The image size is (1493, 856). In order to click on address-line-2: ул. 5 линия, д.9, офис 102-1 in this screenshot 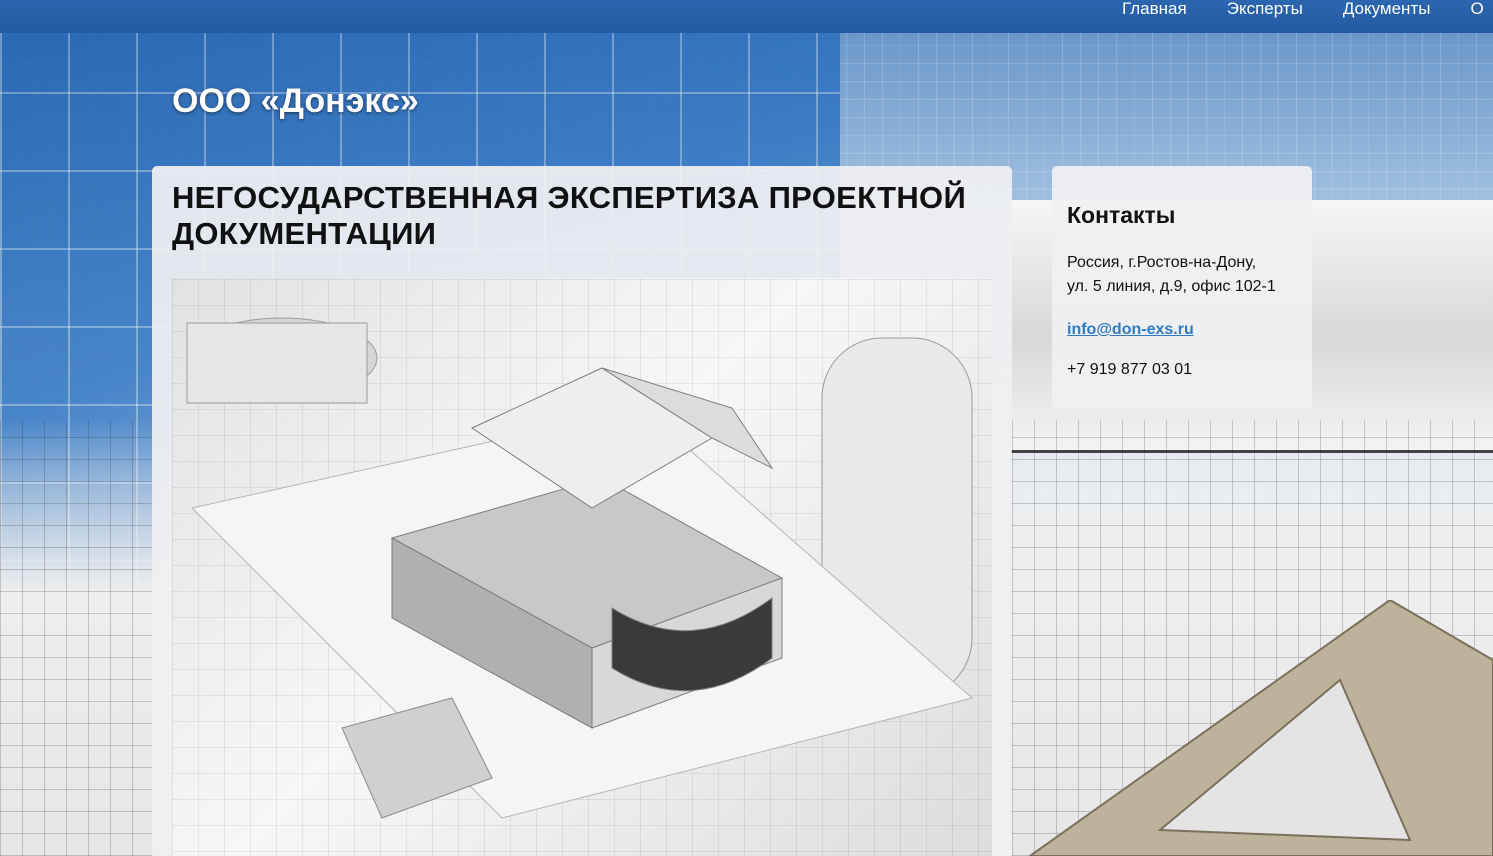, I will do `click(1171, 286)`.